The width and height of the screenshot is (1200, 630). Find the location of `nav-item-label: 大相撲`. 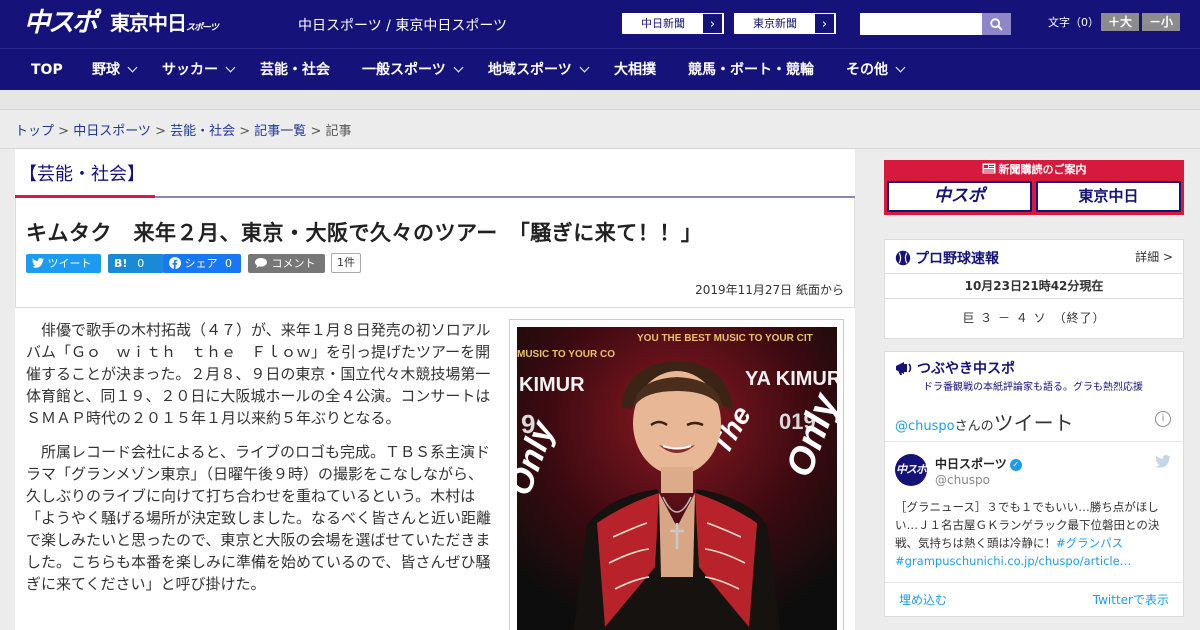

nav-item-label: 大相撲 is located at coordinates (635, 70).